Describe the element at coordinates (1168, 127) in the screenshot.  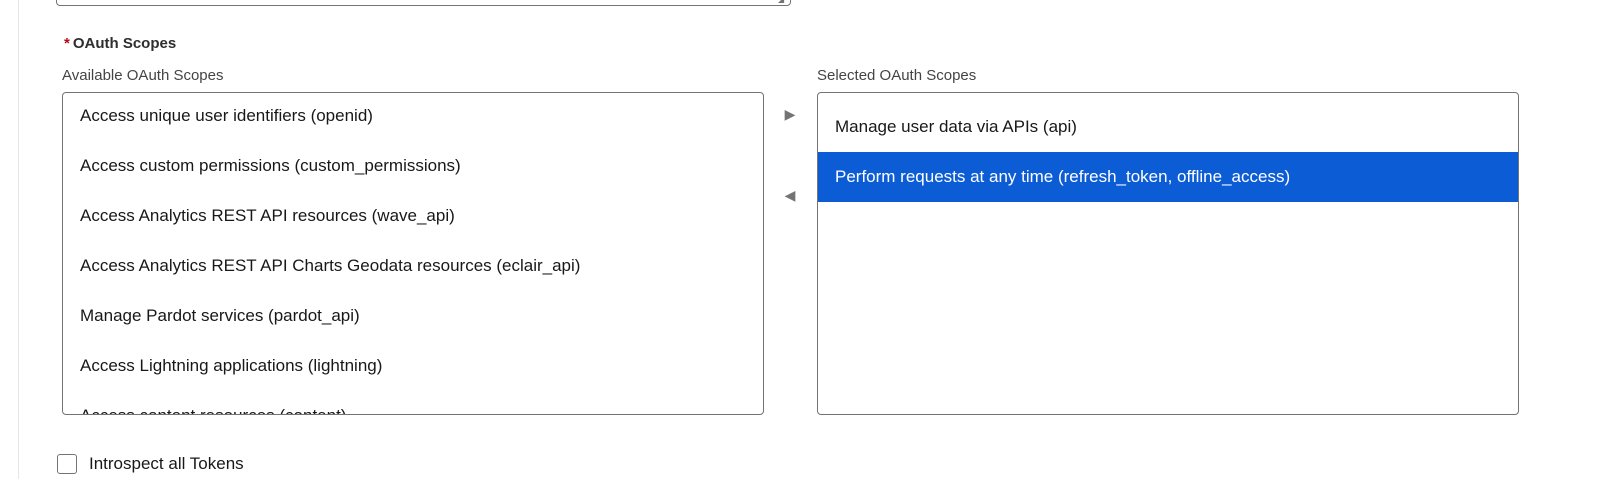
I see `selected-scope-option: Manage user data via APIs (api)` at that location.